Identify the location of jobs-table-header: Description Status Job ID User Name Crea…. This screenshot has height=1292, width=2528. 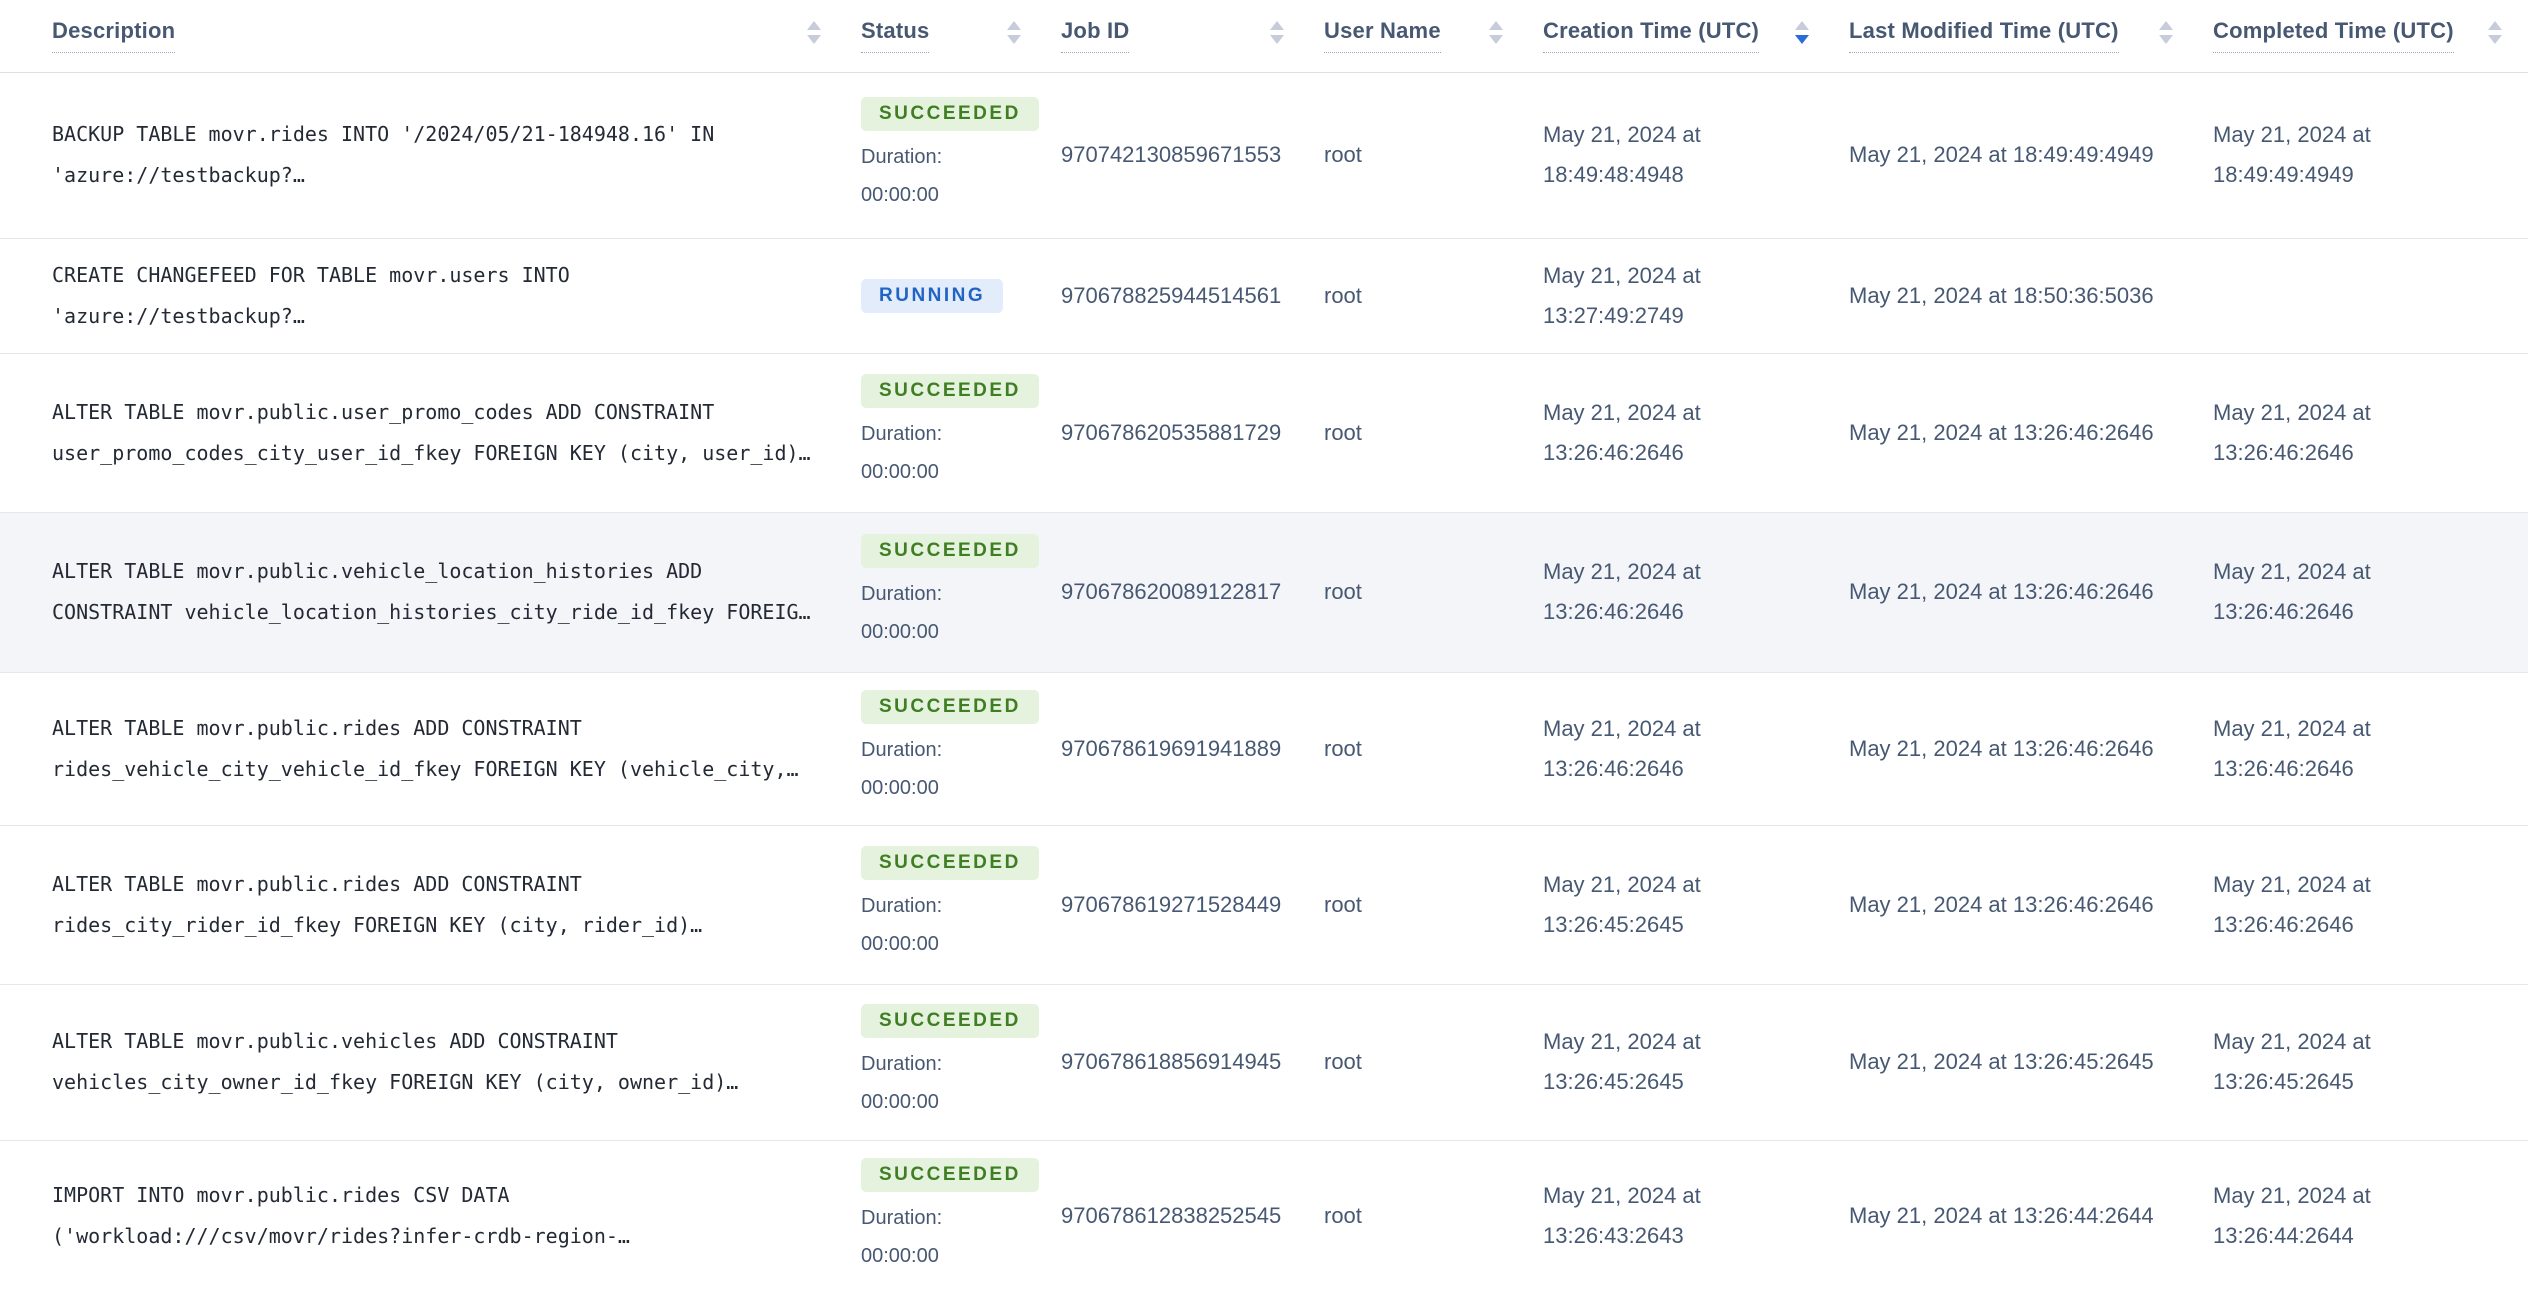
(1264, 36).